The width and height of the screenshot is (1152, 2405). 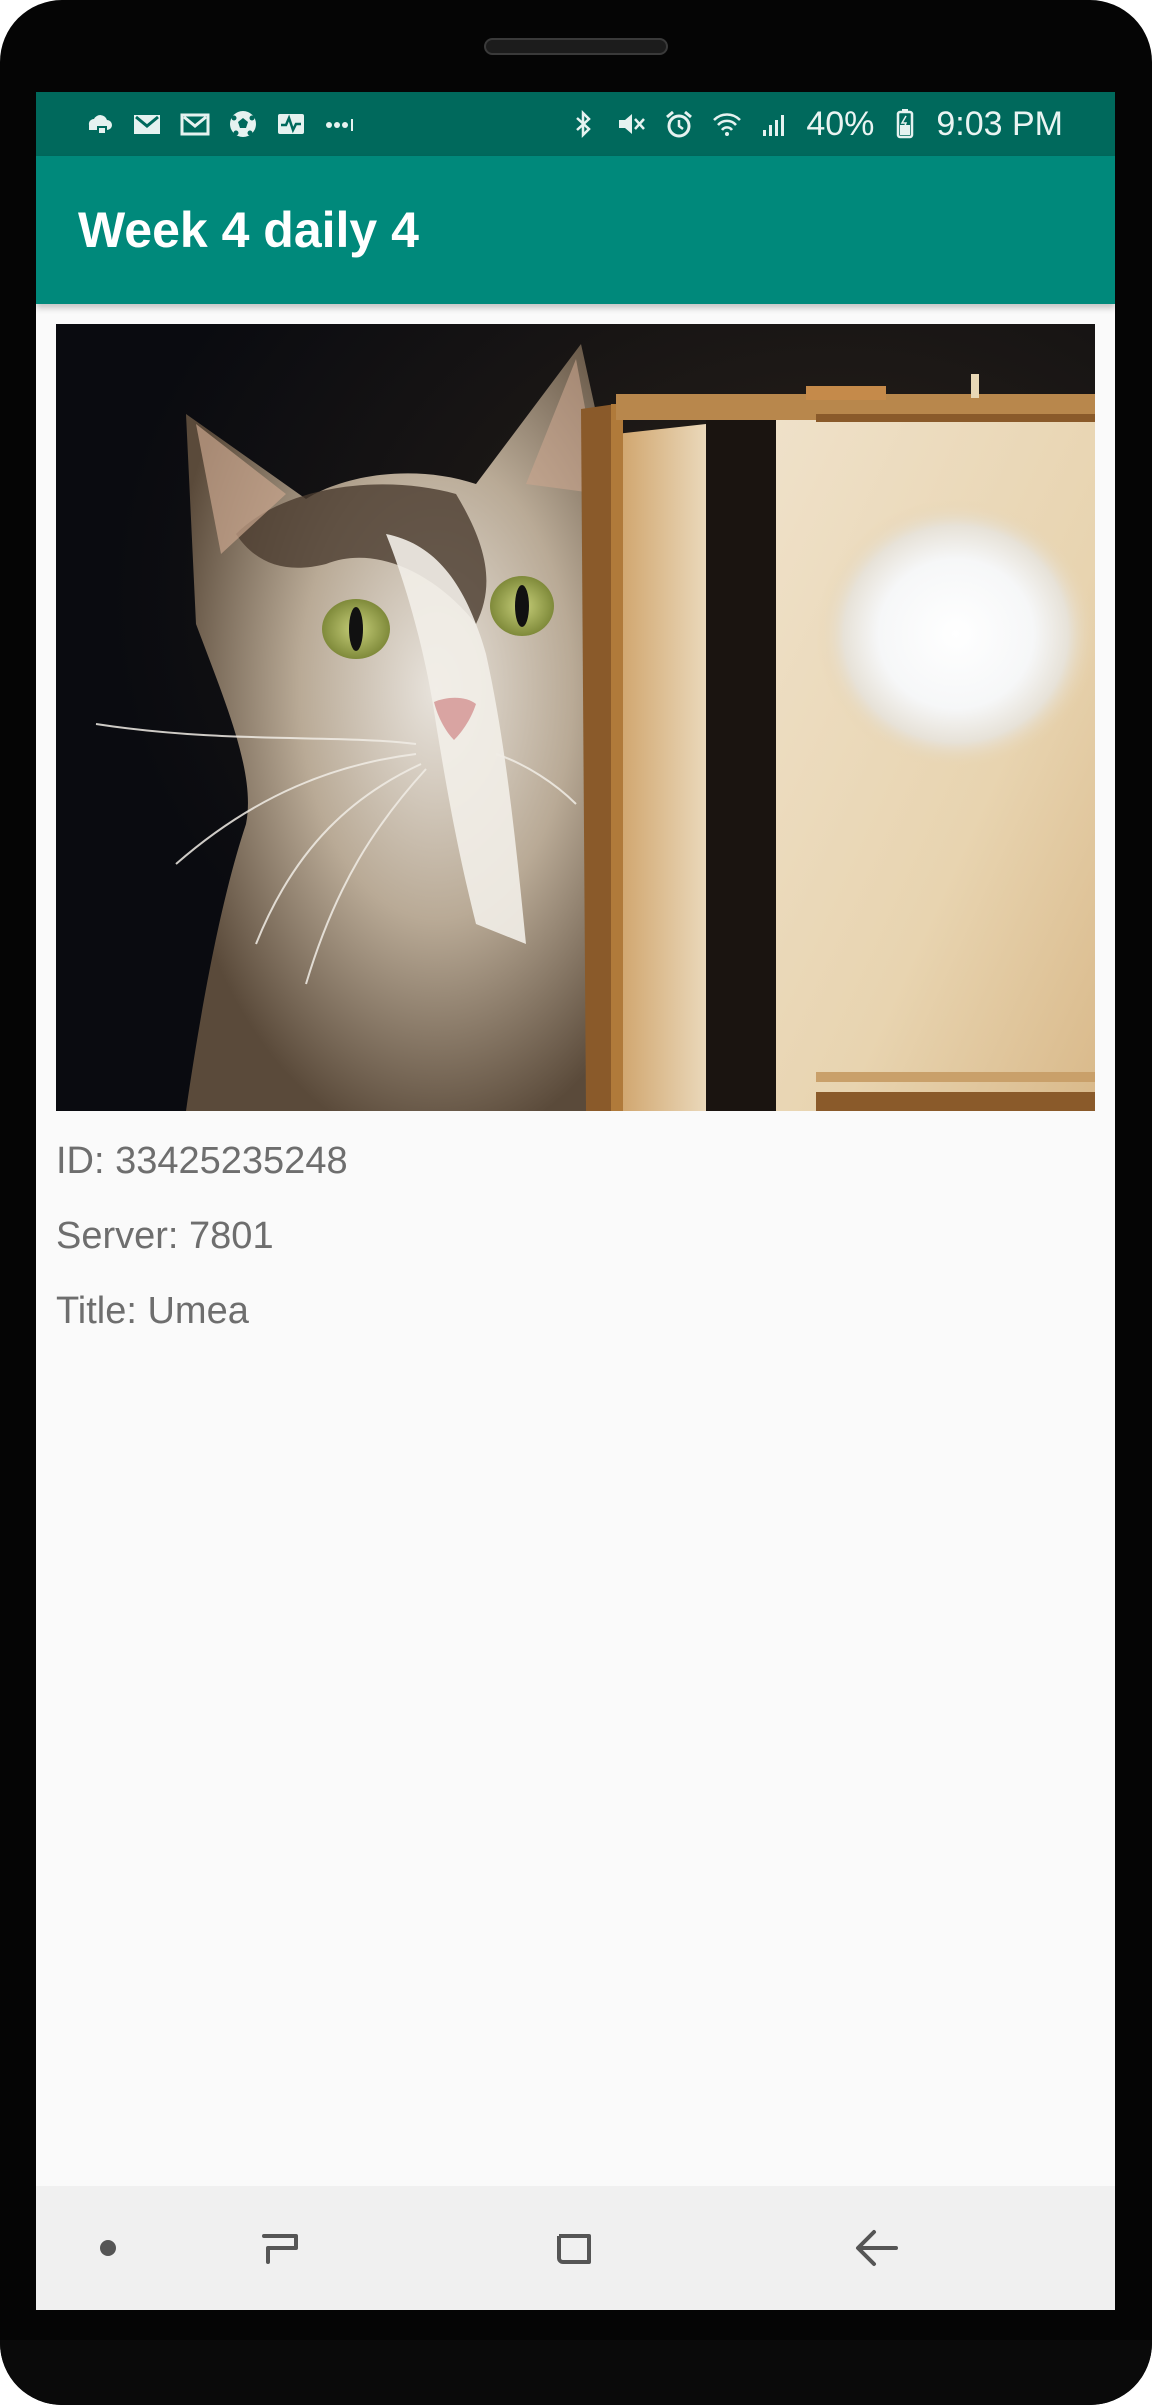 I want to click on status-bar: 40% 9:03 PM, so click(x=575, y=124).